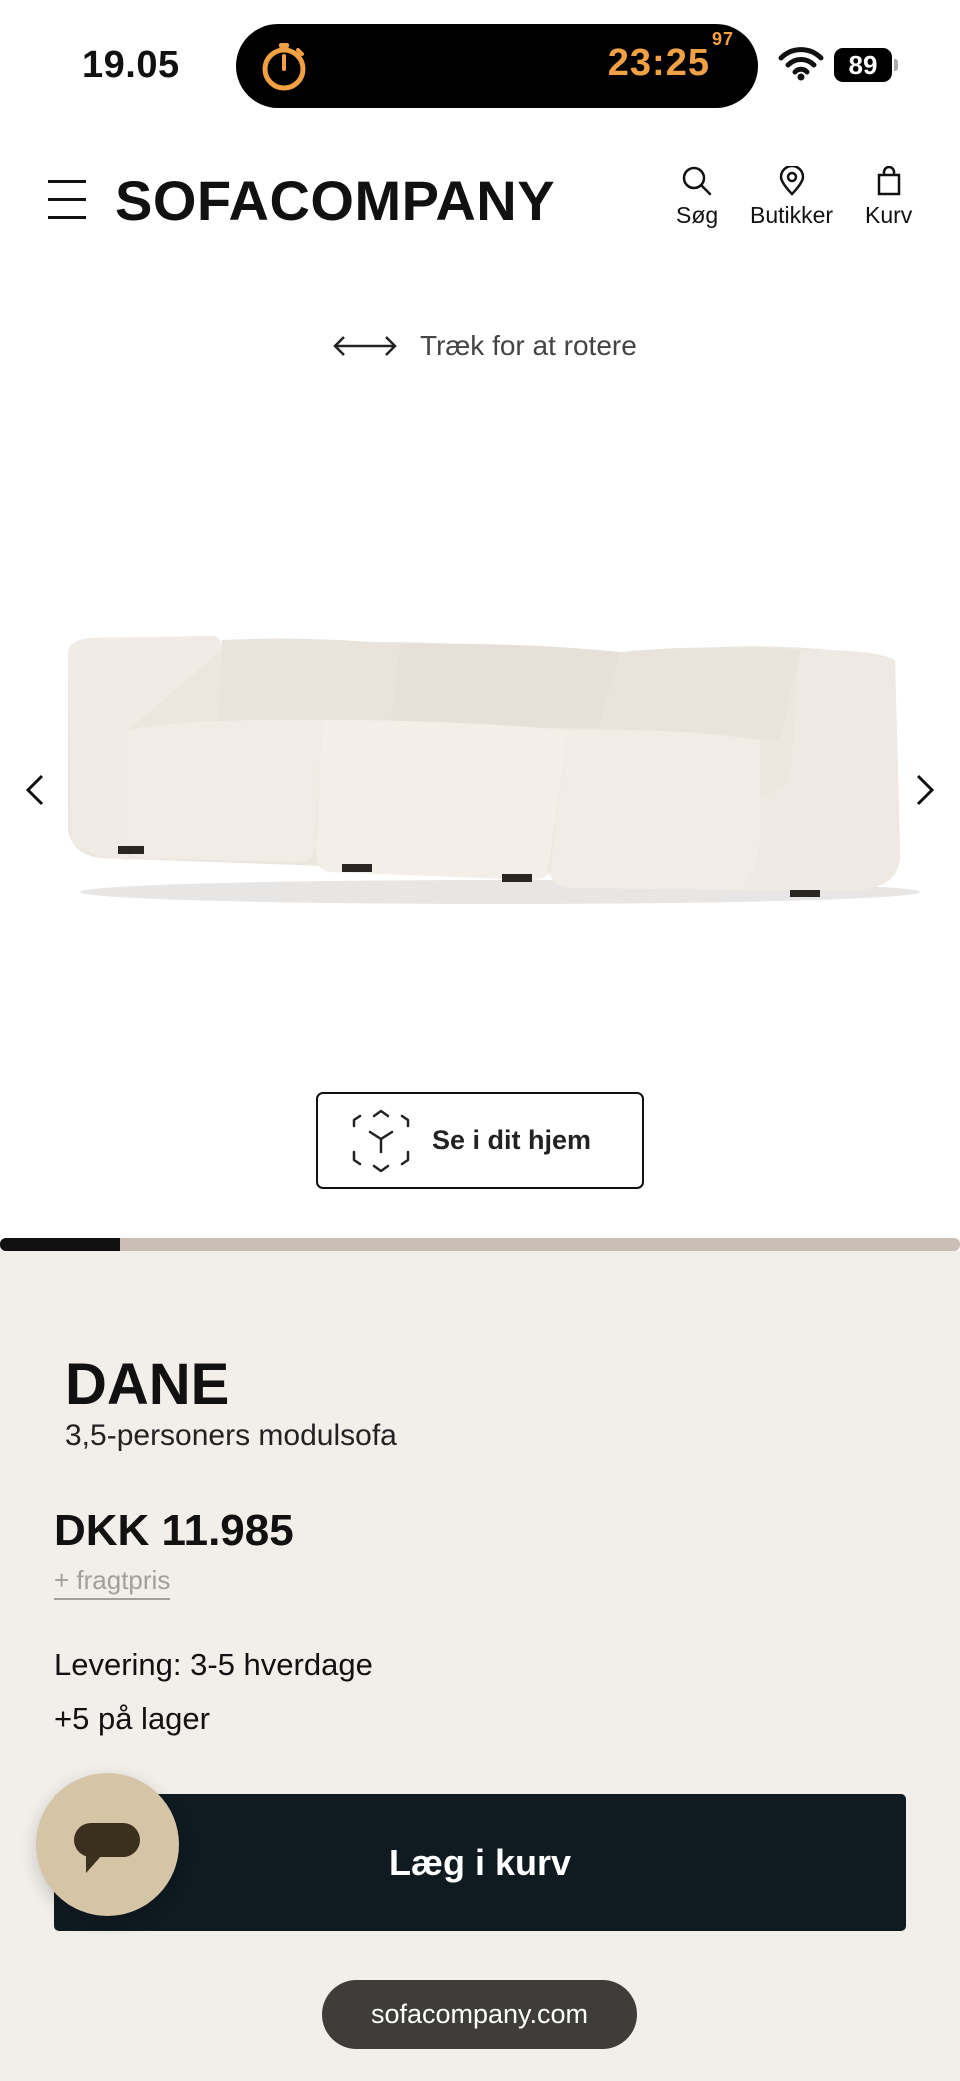  I want to click on battery-indicator: 89, so click(866, 65).